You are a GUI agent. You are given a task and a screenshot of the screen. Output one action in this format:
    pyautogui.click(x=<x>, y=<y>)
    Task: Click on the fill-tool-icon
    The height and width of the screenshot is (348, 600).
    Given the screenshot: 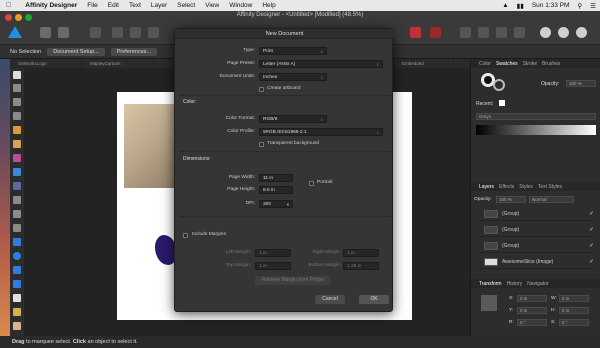 What is the action you would take?
    pyautogui.click(x=17, y=172)
    